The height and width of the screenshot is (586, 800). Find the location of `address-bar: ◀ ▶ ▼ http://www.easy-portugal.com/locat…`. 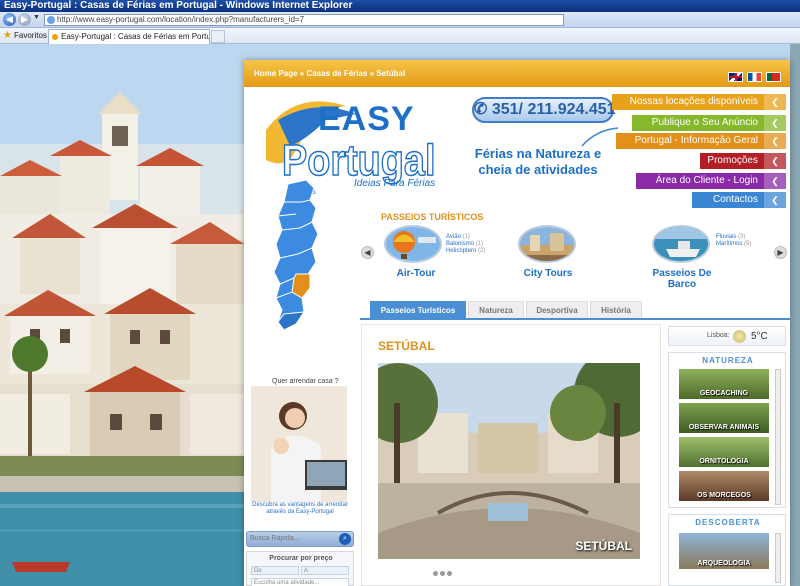

address-bar: ◀ ▶ ▼ http://www.easy-portugal.com/locat… is located at coordinates (400, 20).